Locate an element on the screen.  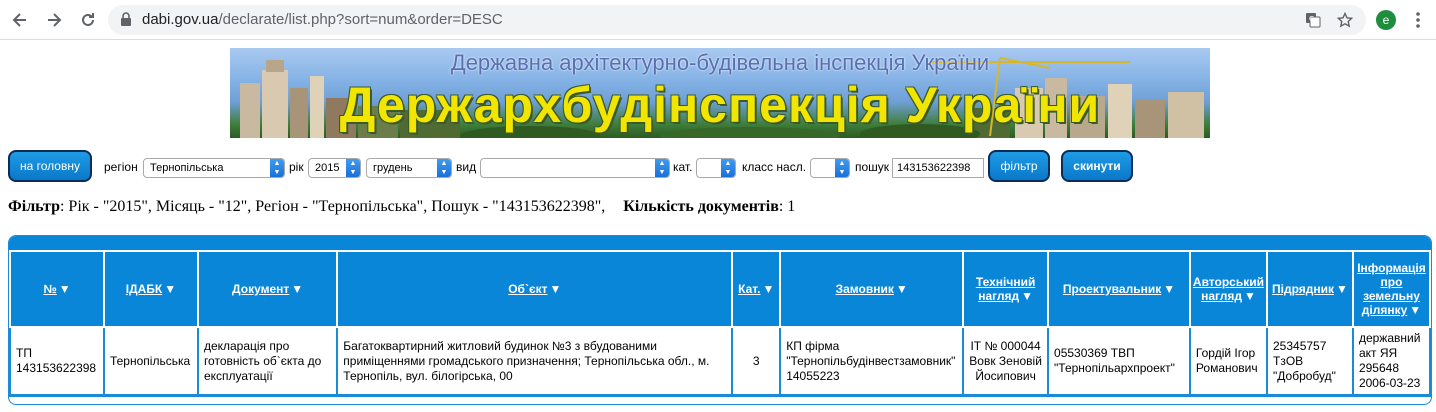
type-label: вид is located at coordinates (466, 167).